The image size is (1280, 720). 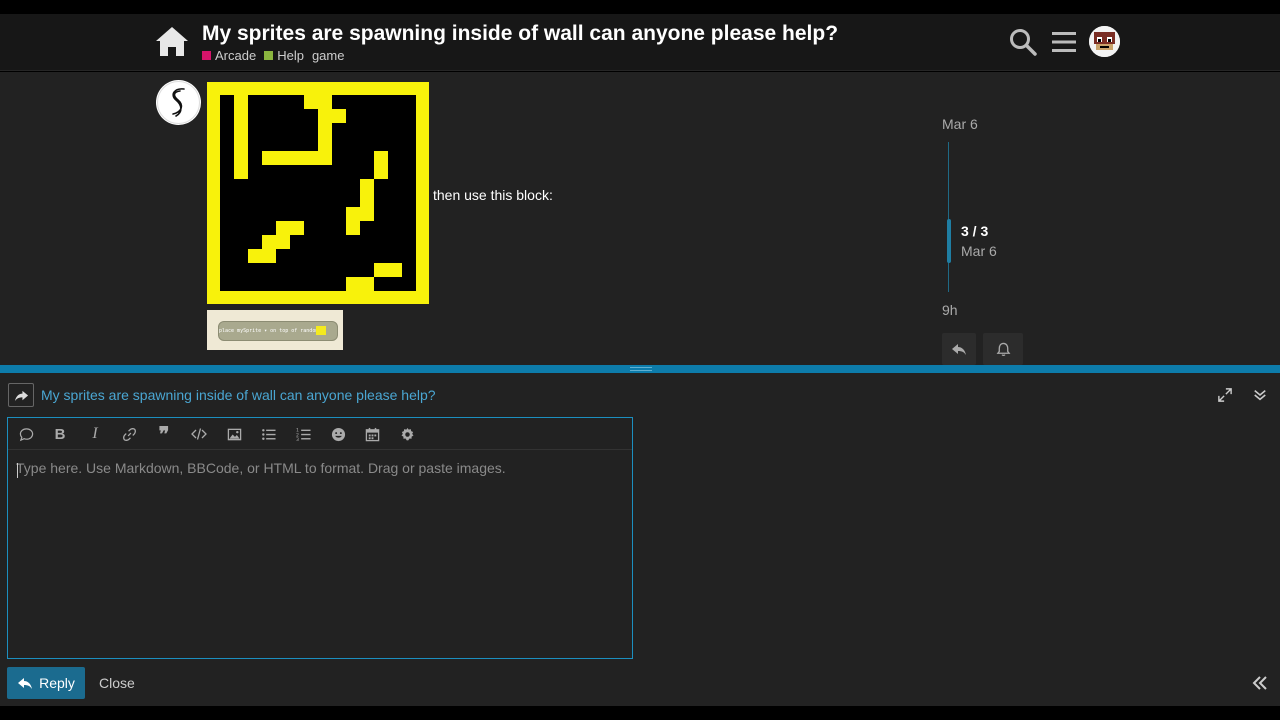 I want to click on timeline-reply-button, so click(x=959, y=349).